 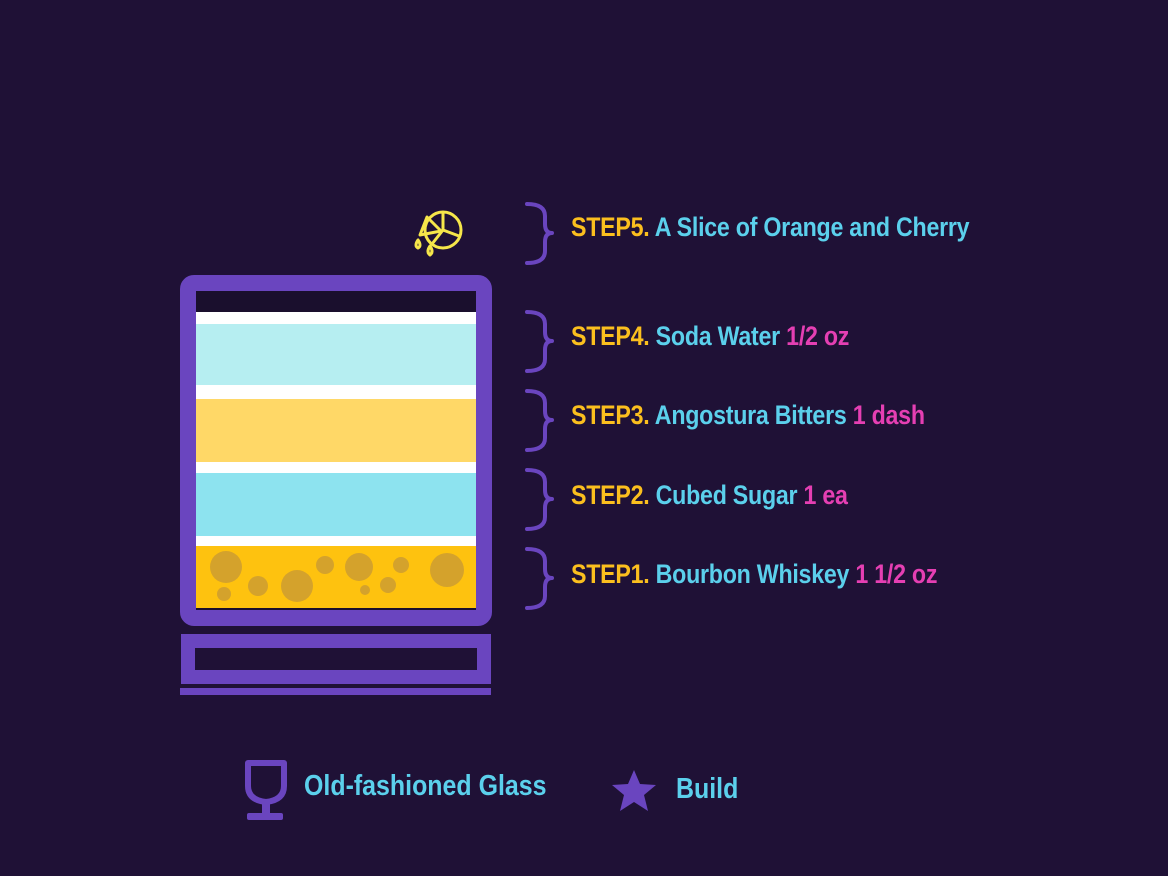 What do you see at coordinates (888, 415) in the screenshot?
I see `step-amount: 1 dash` at bounding box center [888, 415].